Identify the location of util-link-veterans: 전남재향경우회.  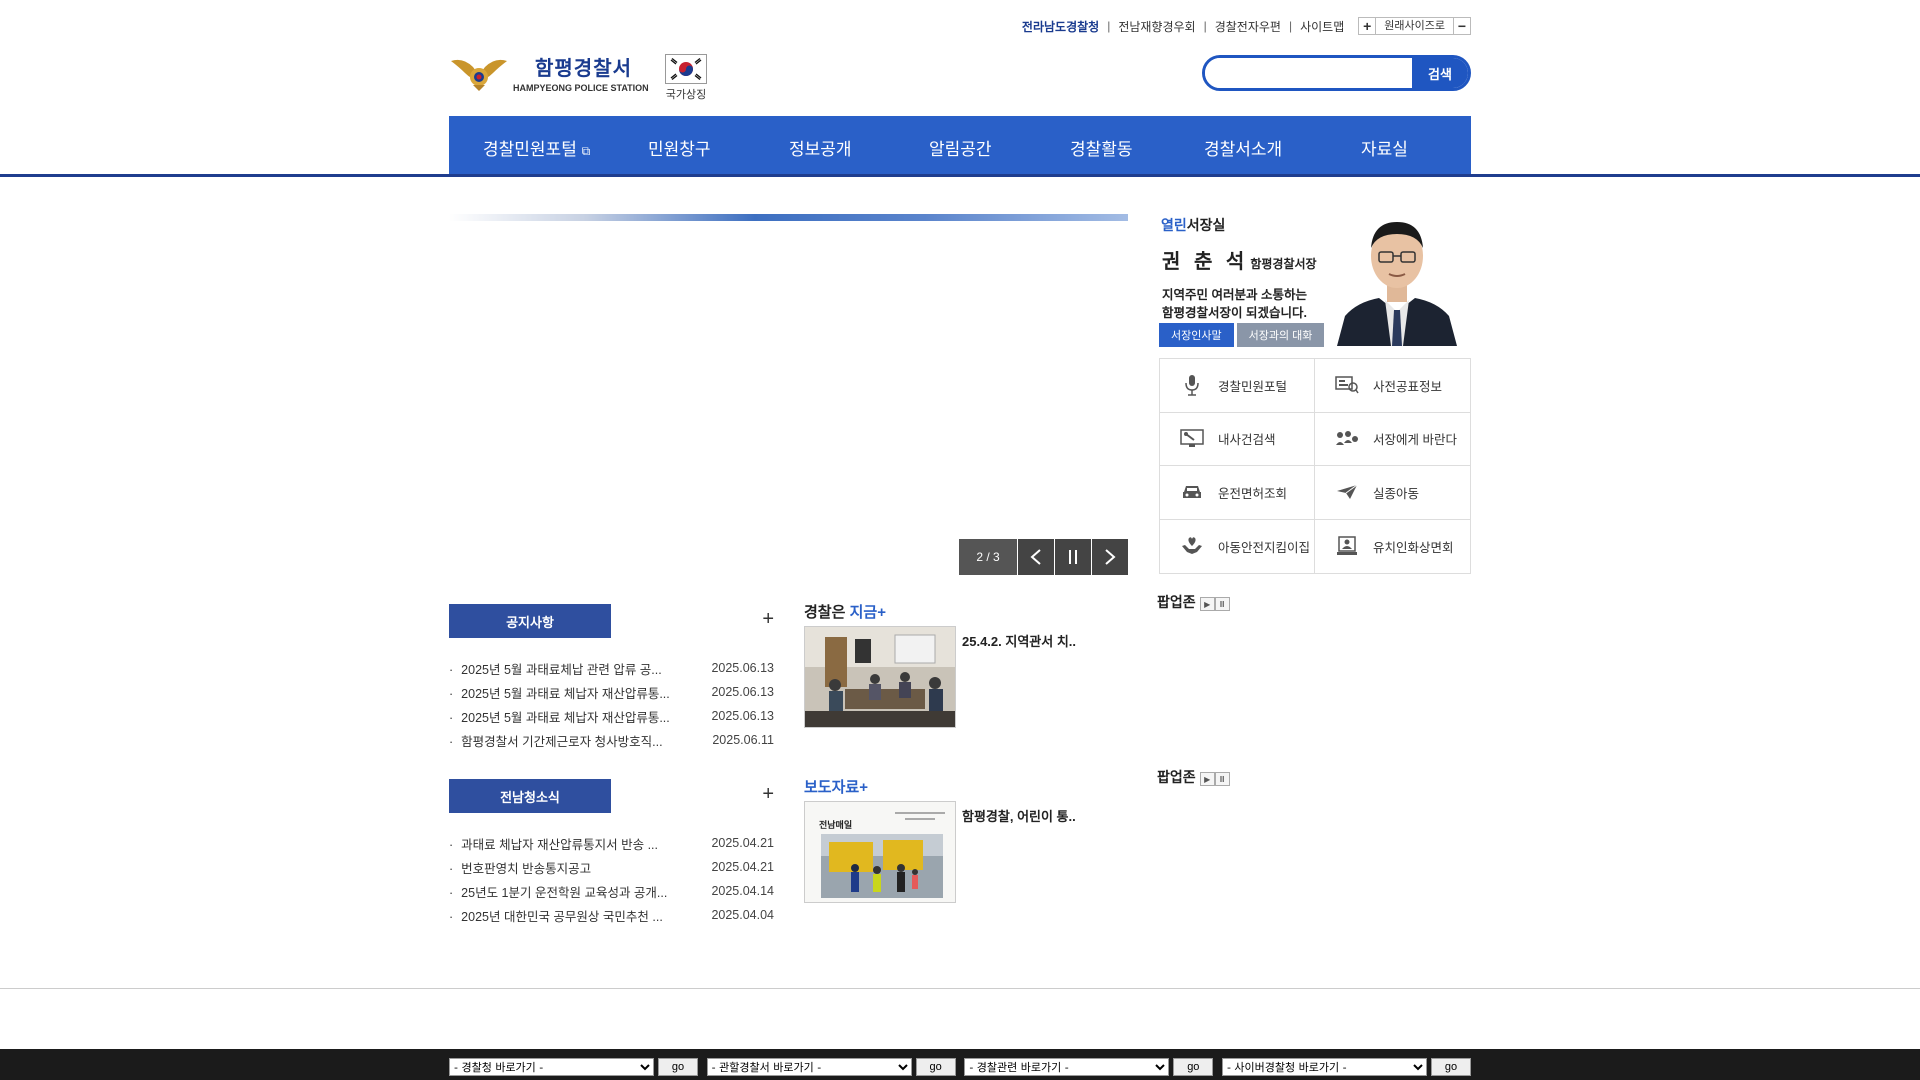
(1156, 26).